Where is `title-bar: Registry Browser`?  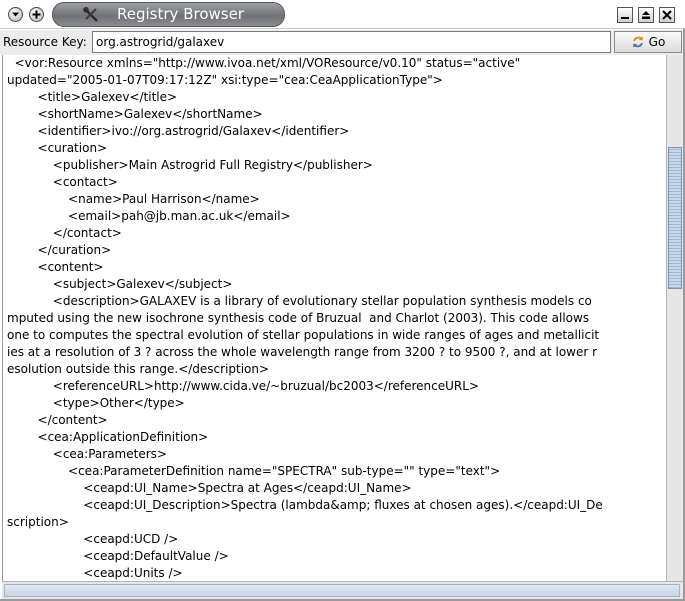
title-bar: Registry Browser is located at coordinates (342, 14).